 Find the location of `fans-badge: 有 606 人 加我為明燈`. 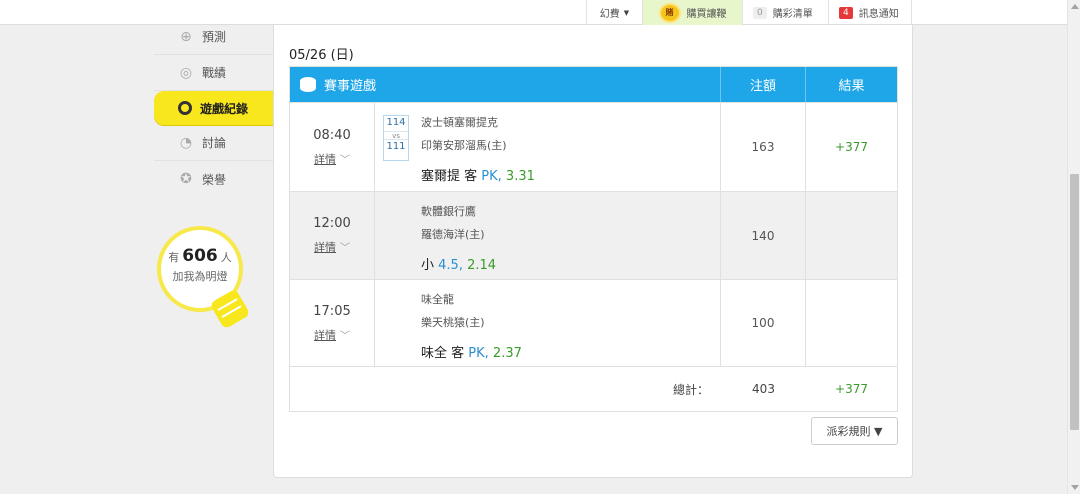

fans-badge: 有 606 人 加我為明燈 is located at coordinates (204, 278).